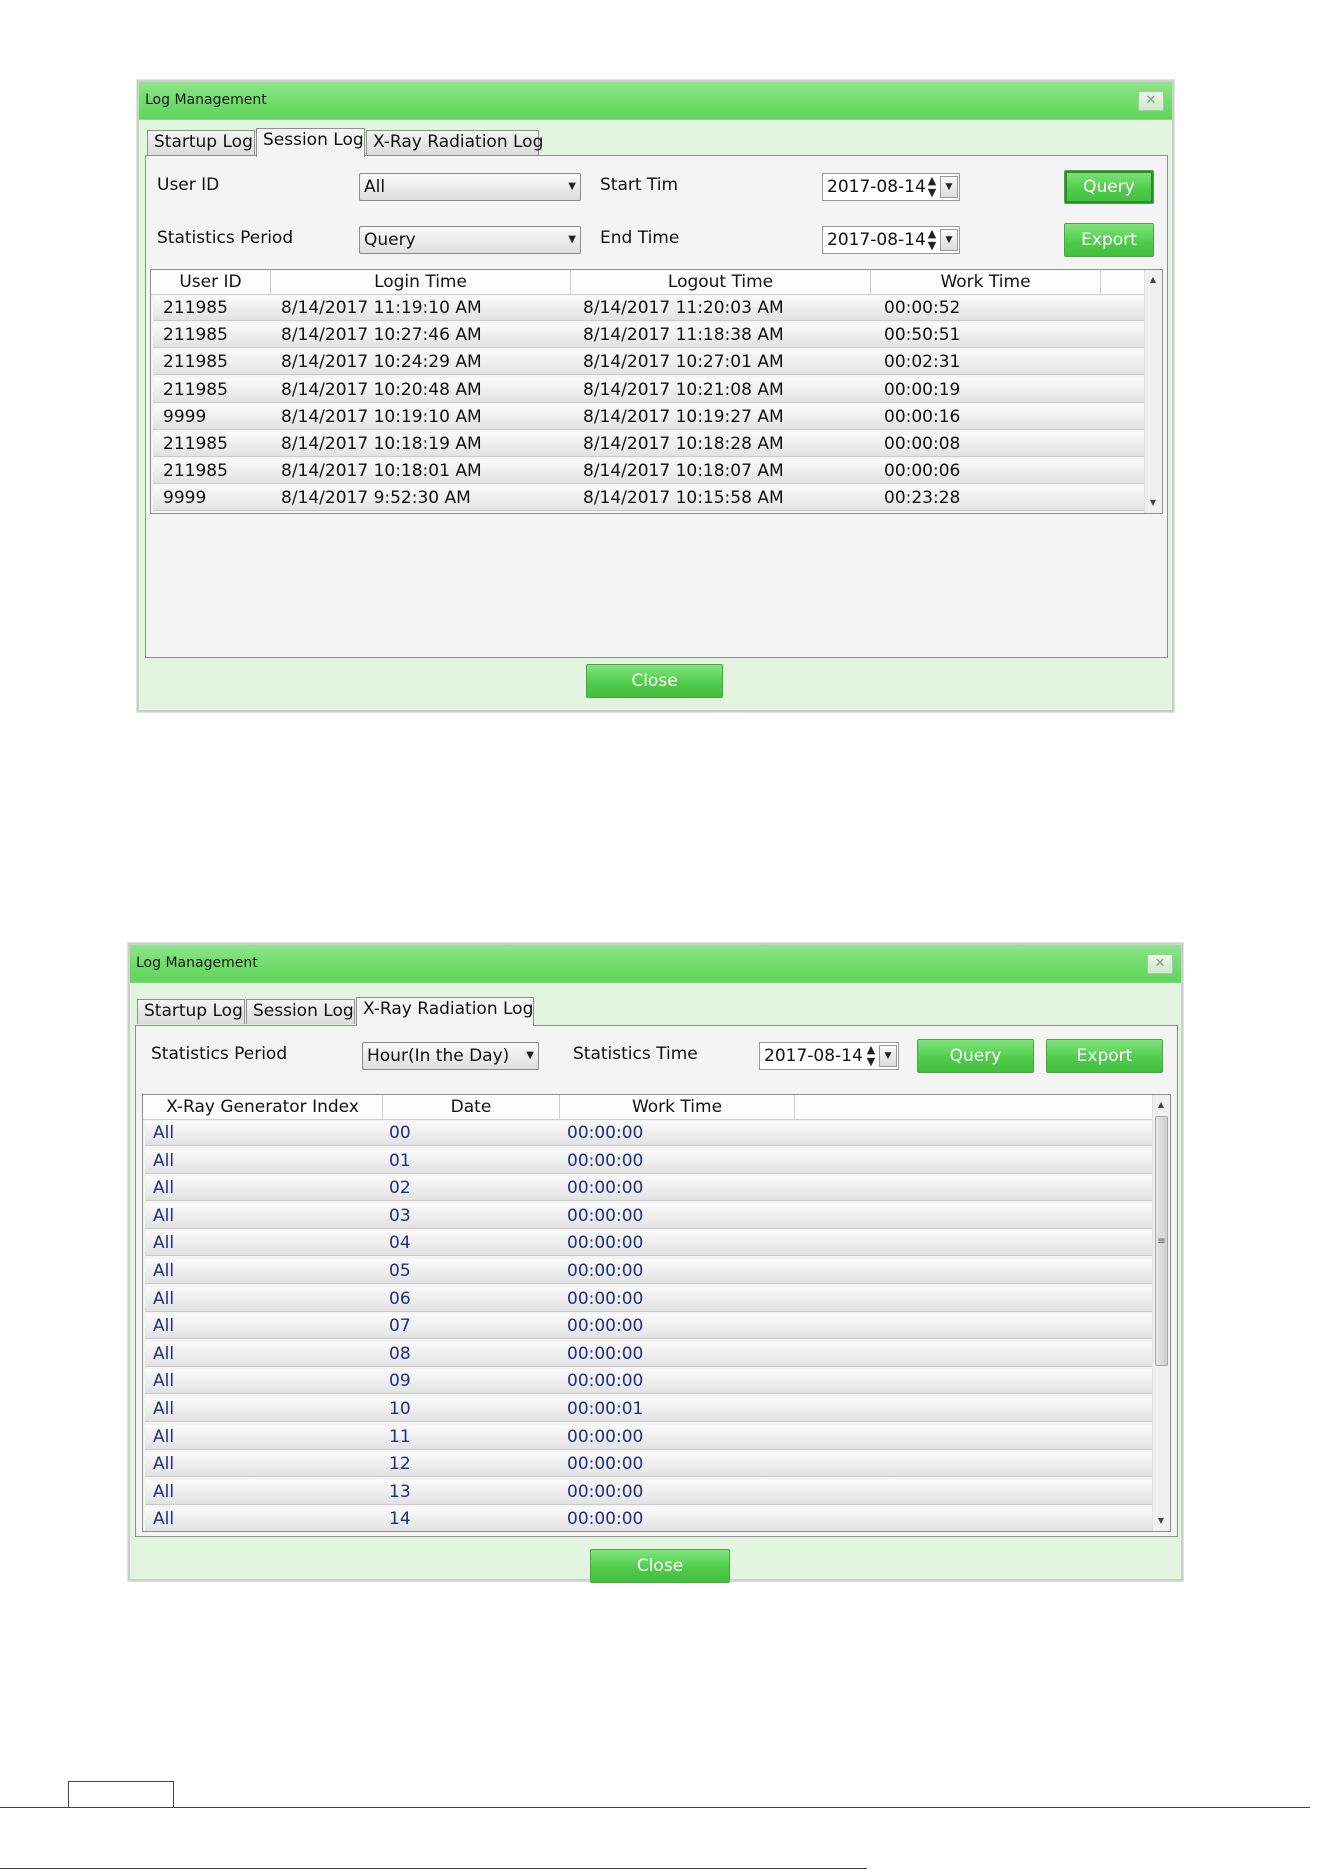  I want to click on user-id-select: All ▼, so click(470, 187).